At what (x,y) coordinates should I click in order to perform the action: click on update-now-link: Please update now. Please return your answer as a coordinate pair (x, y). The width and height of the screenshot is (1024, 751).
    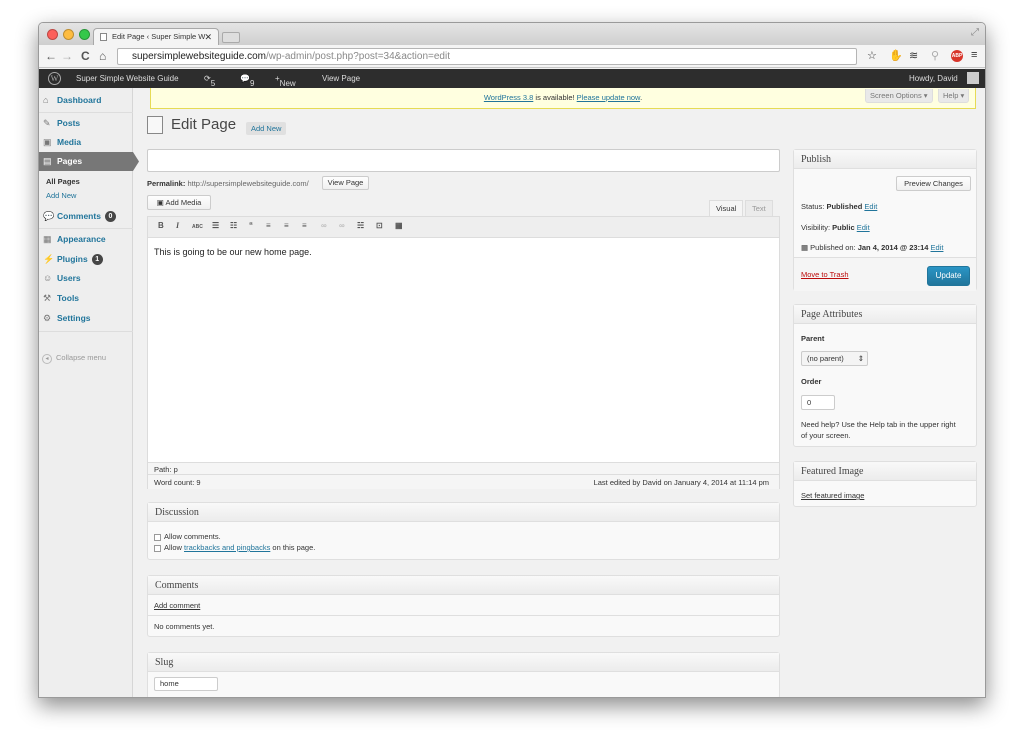
    Looking at the image, I should click on (608, 97).